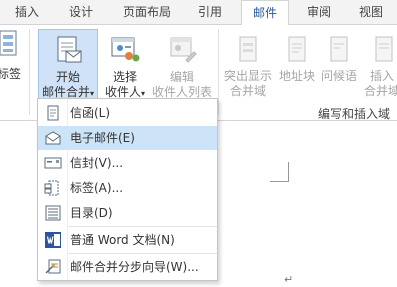 The image size is (397, 287). I want to click on ribbon-tab-bar: 插入 设计 页面布局 引用 邮件 审阅 视图, so click(198, 13).